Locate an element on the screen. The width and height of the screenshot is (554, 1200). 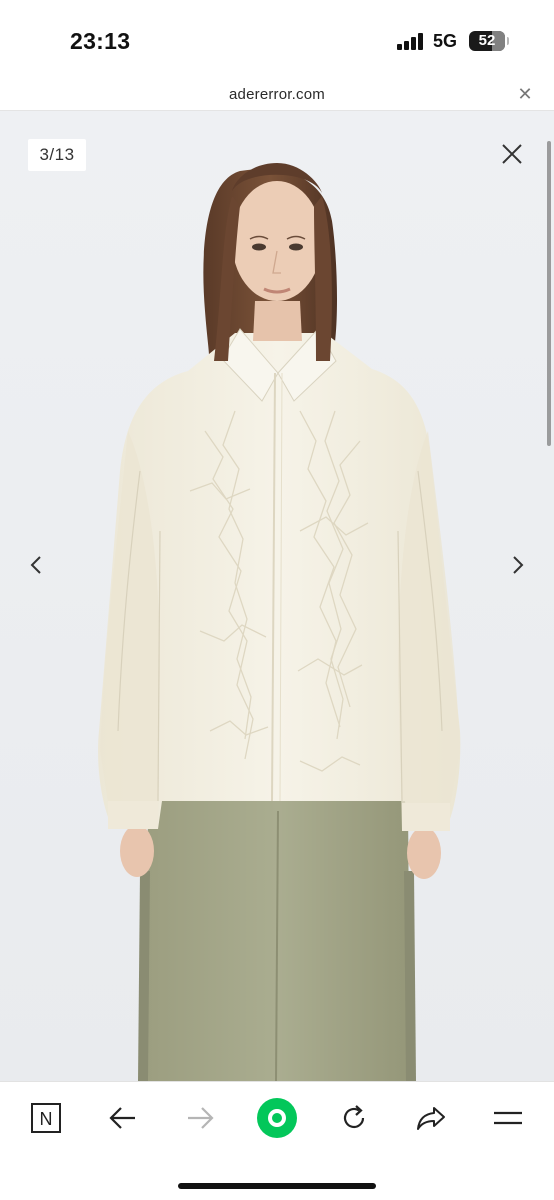
share-button is located at coordinates (431, 1118).